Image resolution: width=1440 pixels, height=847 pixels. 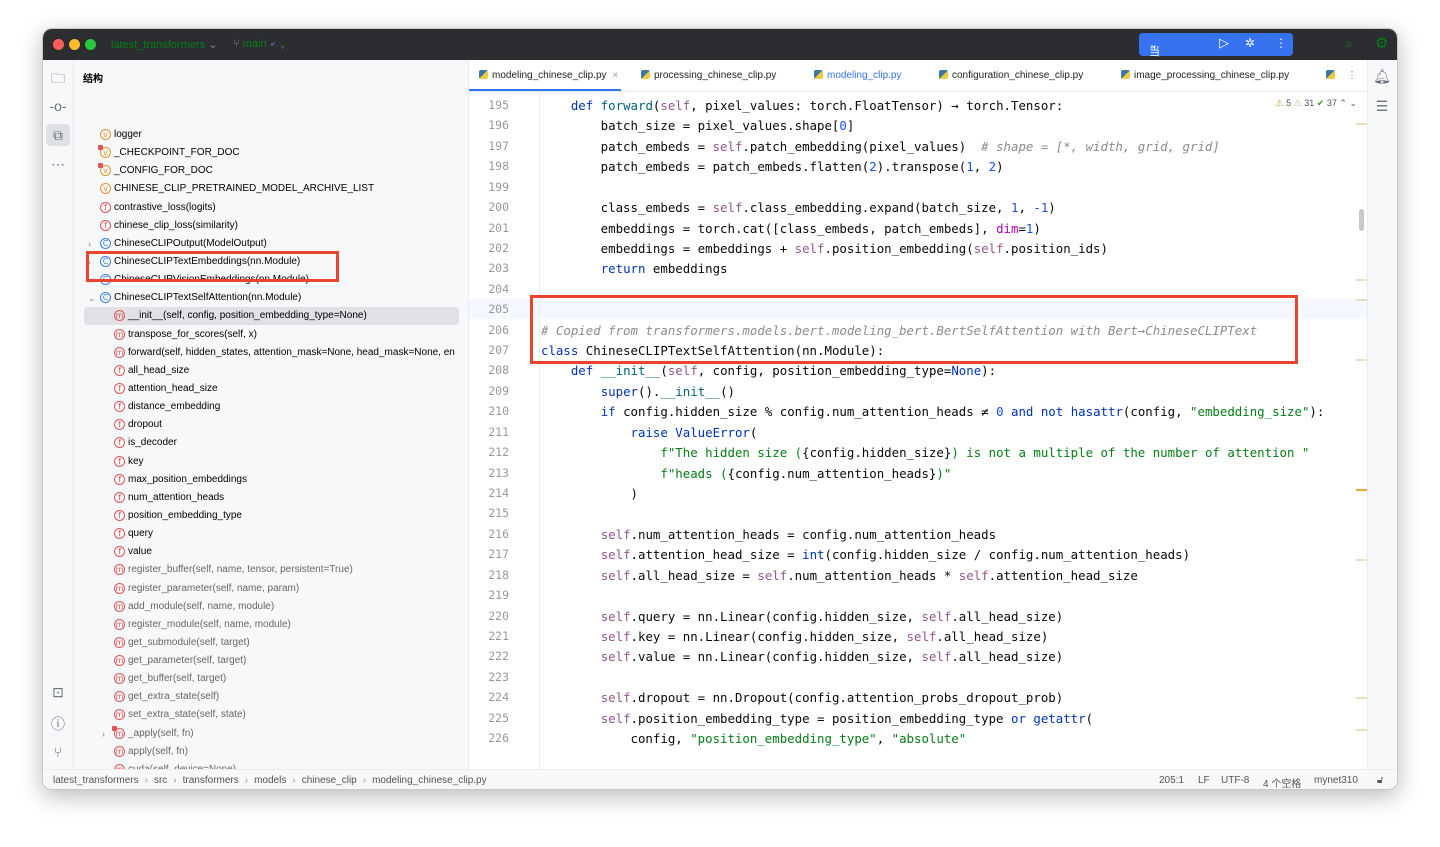 I want to click on breadcrumb-item: latest_transformers, so click(x=96, y=780).